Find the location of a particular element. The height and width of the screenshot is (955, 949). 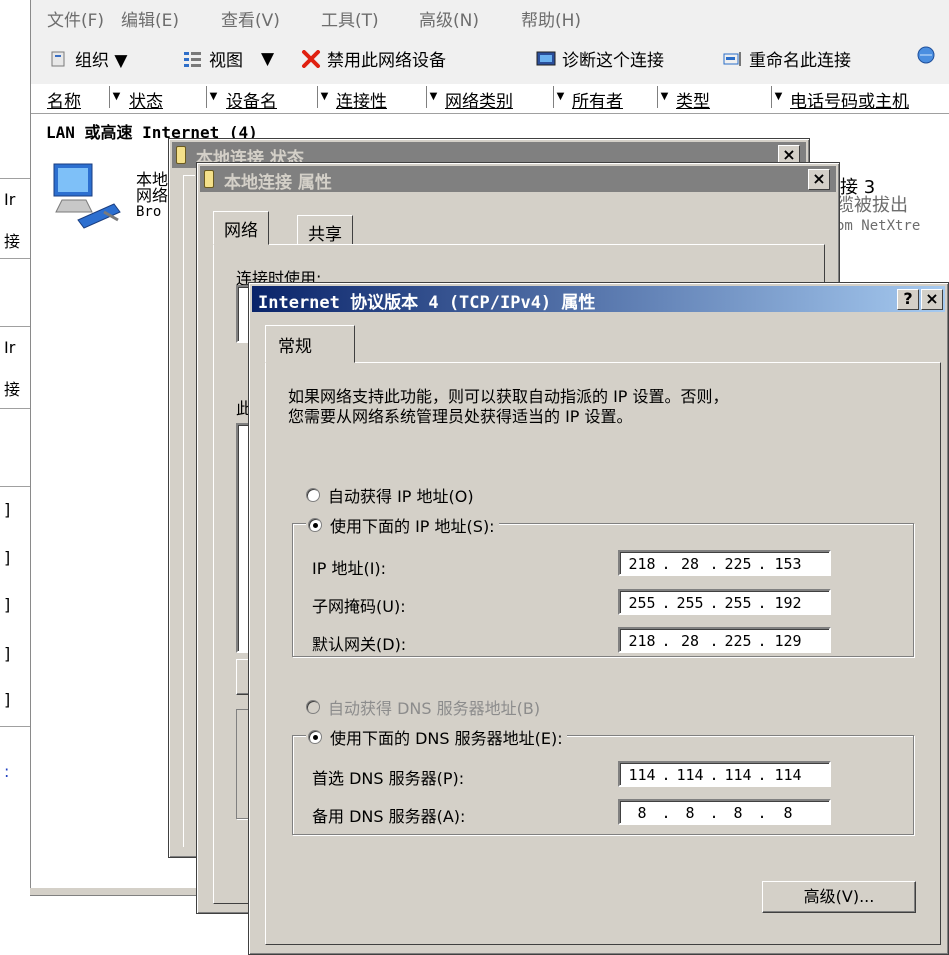

tab-network: 网络 is located at coordinates (241, 228).